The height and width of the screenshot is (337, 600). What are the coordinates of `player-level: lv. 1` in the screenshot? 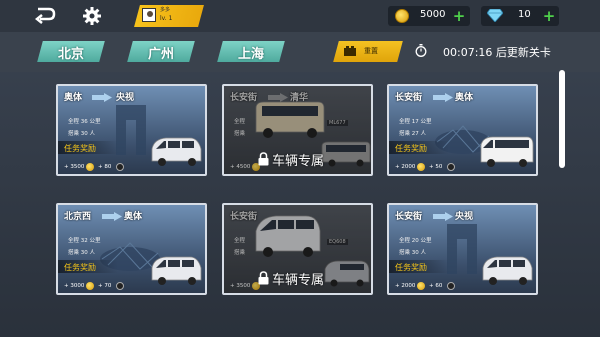 It's located at (166, 18).